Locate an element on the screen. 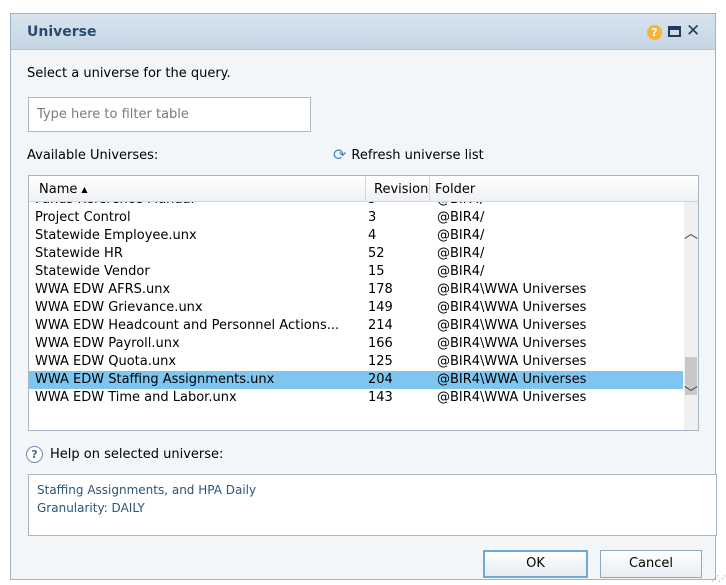 This screenshot has width=726, height=585. column-header-revision: Revision is located at coordinates (401, 190).